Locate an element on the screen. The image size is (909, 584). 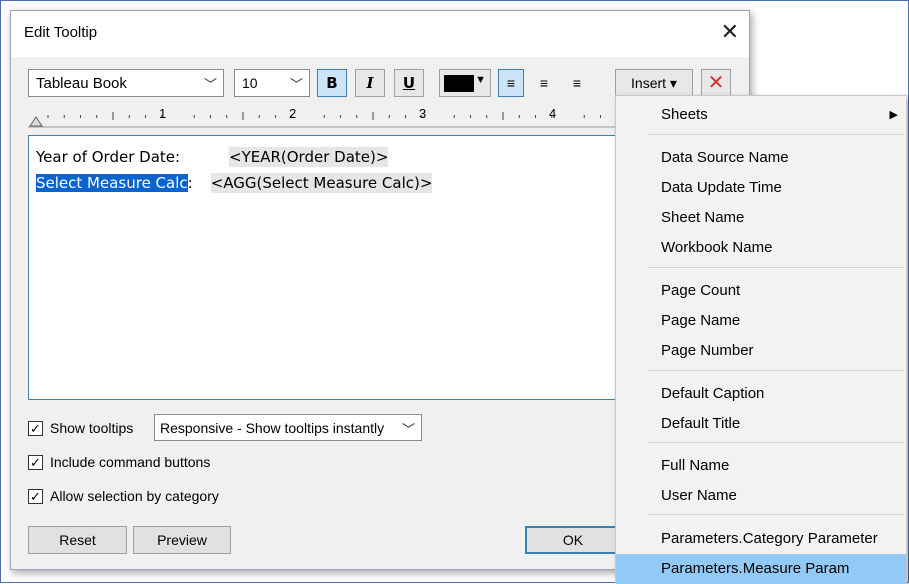
selected-text: Select Measure Calc is located at coordinates (112, 183).